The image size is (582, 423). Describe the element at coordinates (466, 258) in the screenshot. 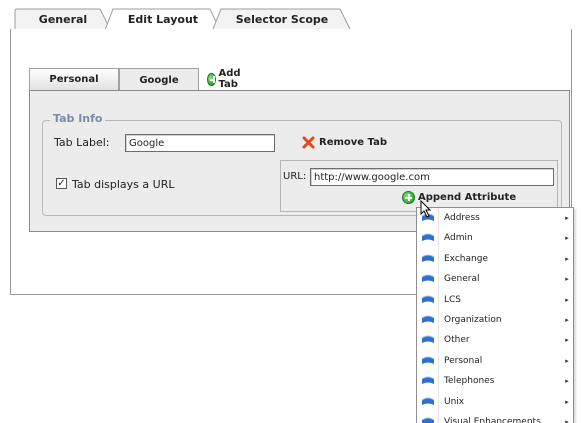

I see `menu-item-label: Exchange` at that location.